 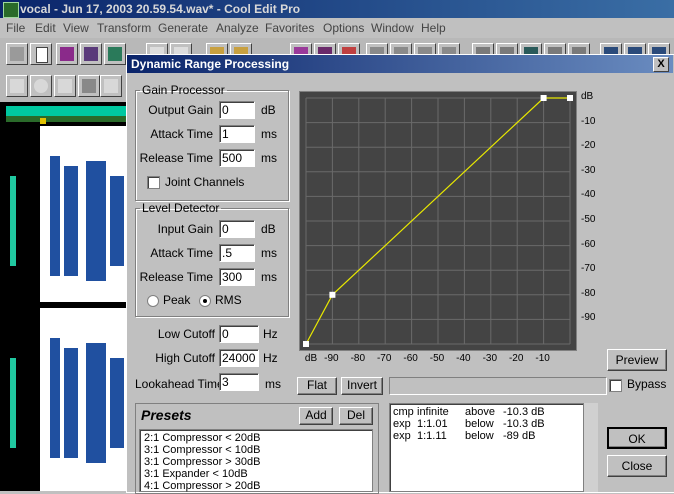 I want to click on output-gain-input: 0, so click(x=237, y=110).